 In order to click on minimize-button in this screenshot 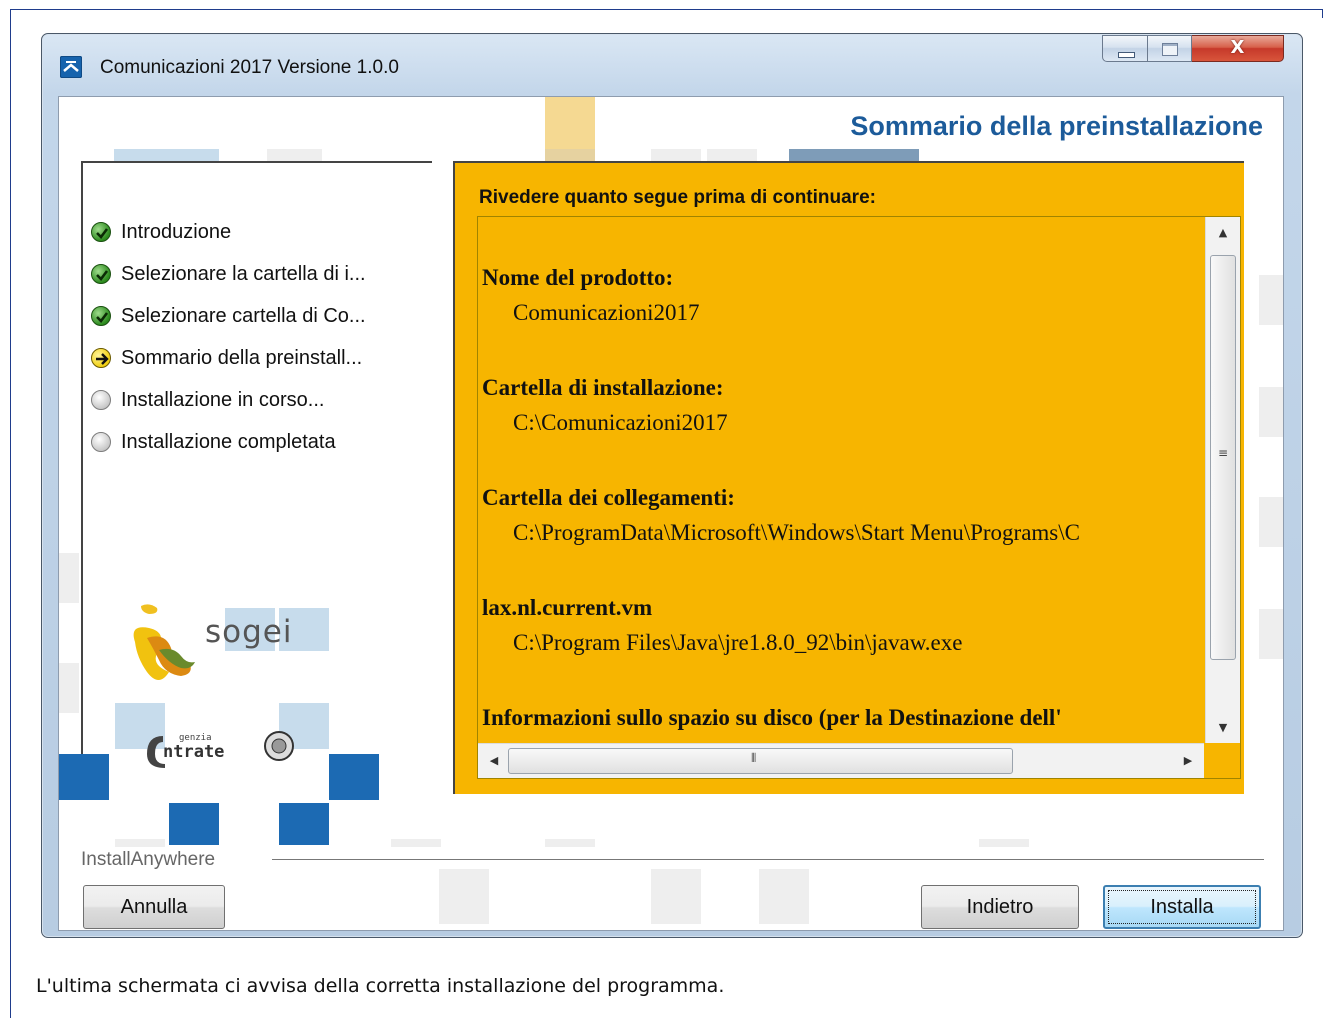, I will do `click(1125, 48)`.